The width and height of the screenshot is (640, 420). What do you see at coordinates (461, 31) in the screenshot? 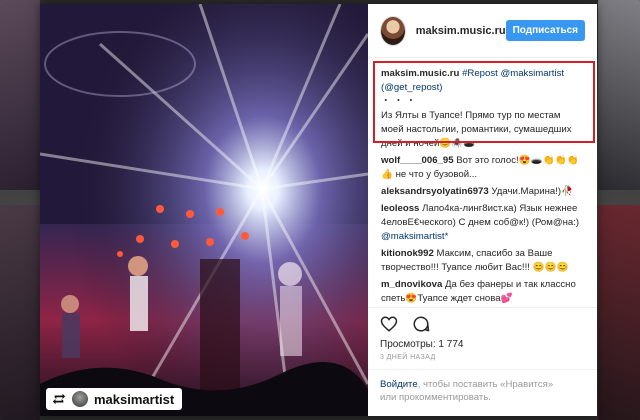
I see `post-author: maksim.music.ru` at bounding box center [461, 31].